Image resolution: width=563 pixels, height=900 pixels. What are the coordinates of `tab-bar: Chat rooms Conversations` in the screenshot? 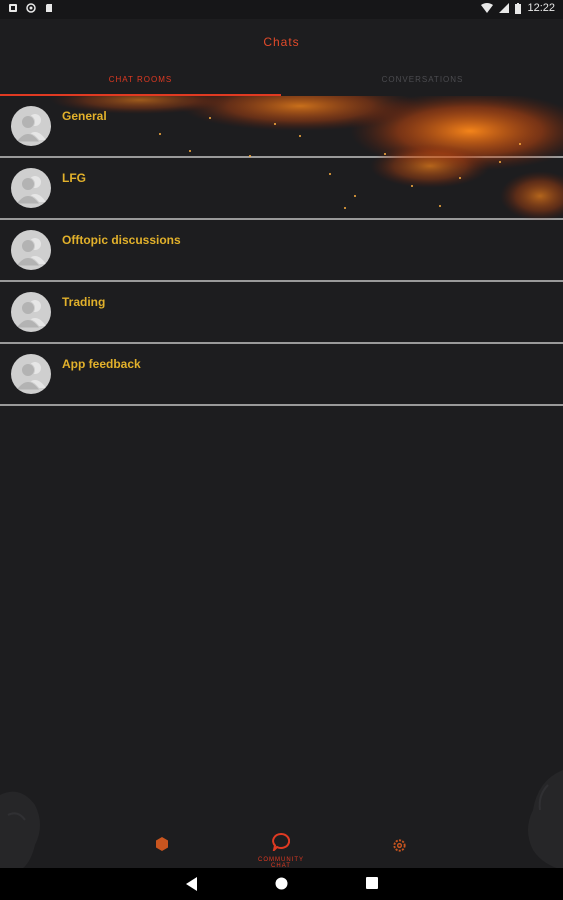 It's located at (281, 81).